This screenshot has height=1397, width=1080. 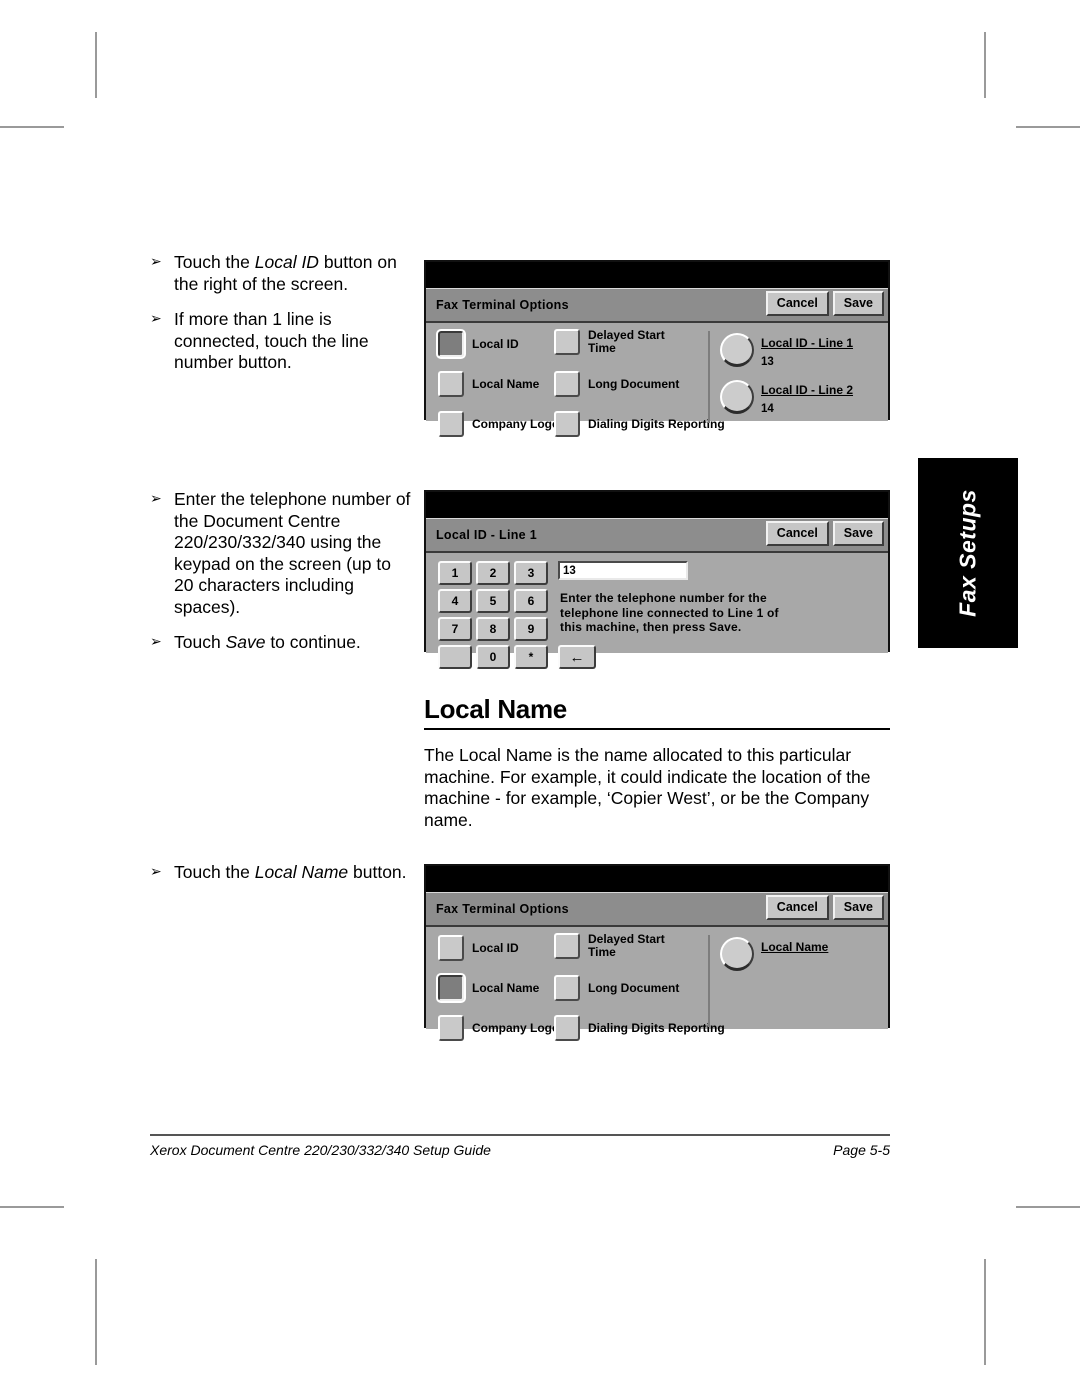 What do you see at coordinates (795, 947) in the screenshot?
I see `line-button-title: Local Name` at bounding box center [795, 947].